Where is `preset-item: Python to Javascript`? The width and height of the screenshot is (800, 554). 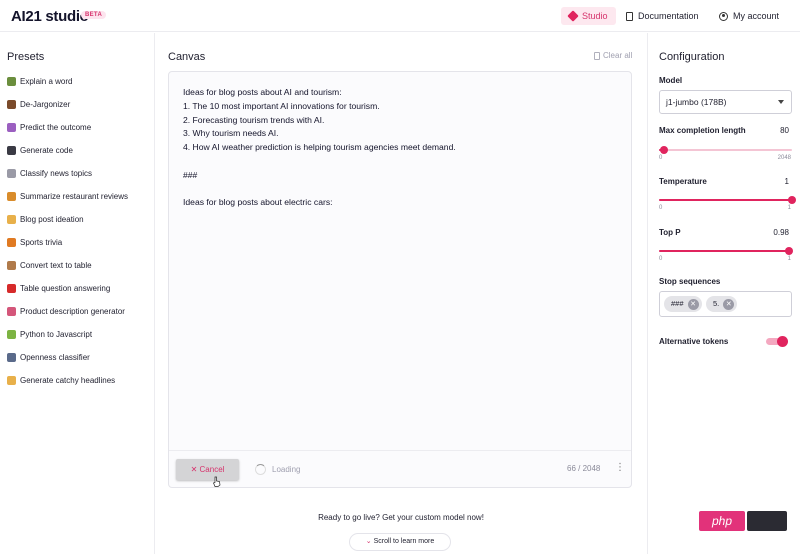
preset-item: Python to Javascript is located at coordinates (49, 334).